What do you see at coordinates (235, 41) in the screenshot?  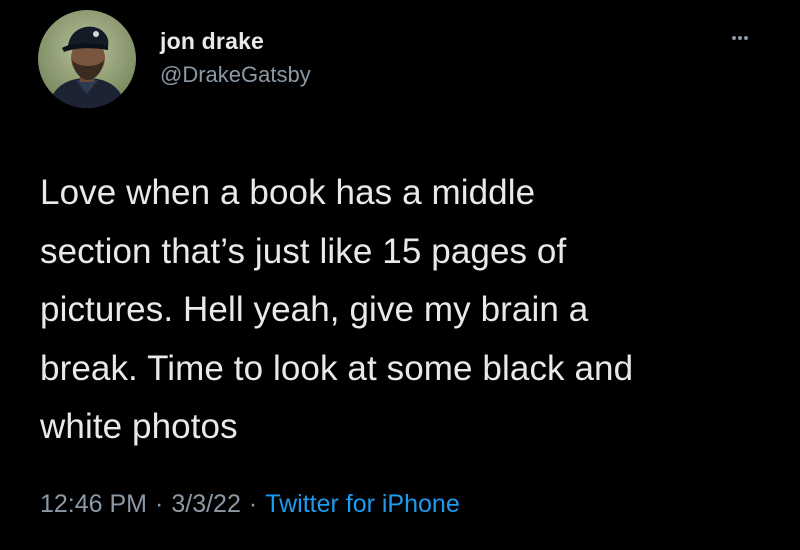 I see `display-name: jon drake` at bounding box center [235, 41].